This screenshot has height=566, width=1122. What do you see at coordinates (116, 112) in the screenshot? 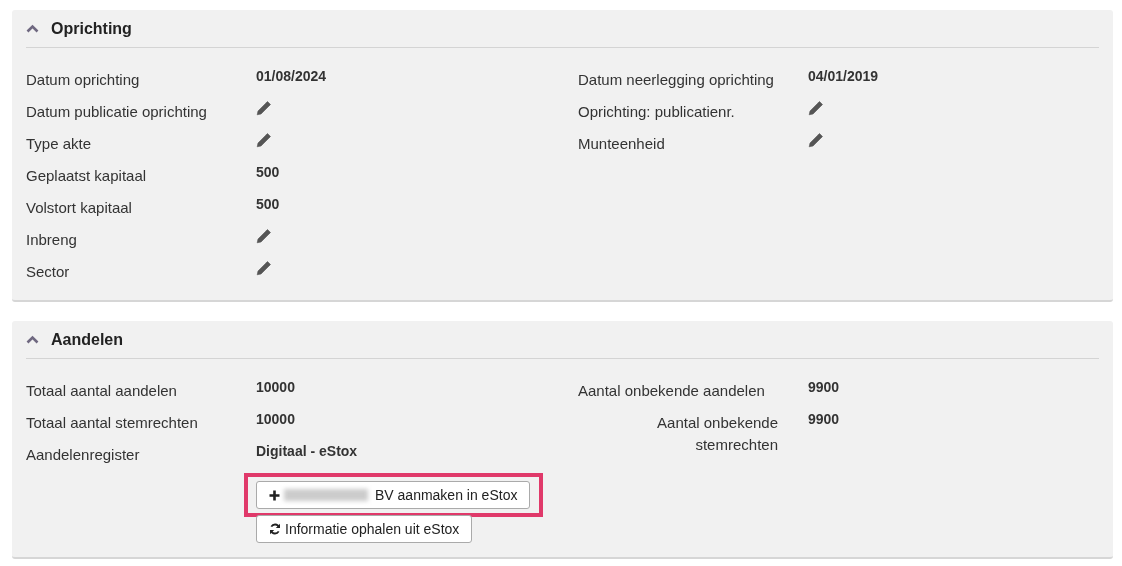
I see `field-label: Datum publicatie oprichting` at bounding box center [116, 112].